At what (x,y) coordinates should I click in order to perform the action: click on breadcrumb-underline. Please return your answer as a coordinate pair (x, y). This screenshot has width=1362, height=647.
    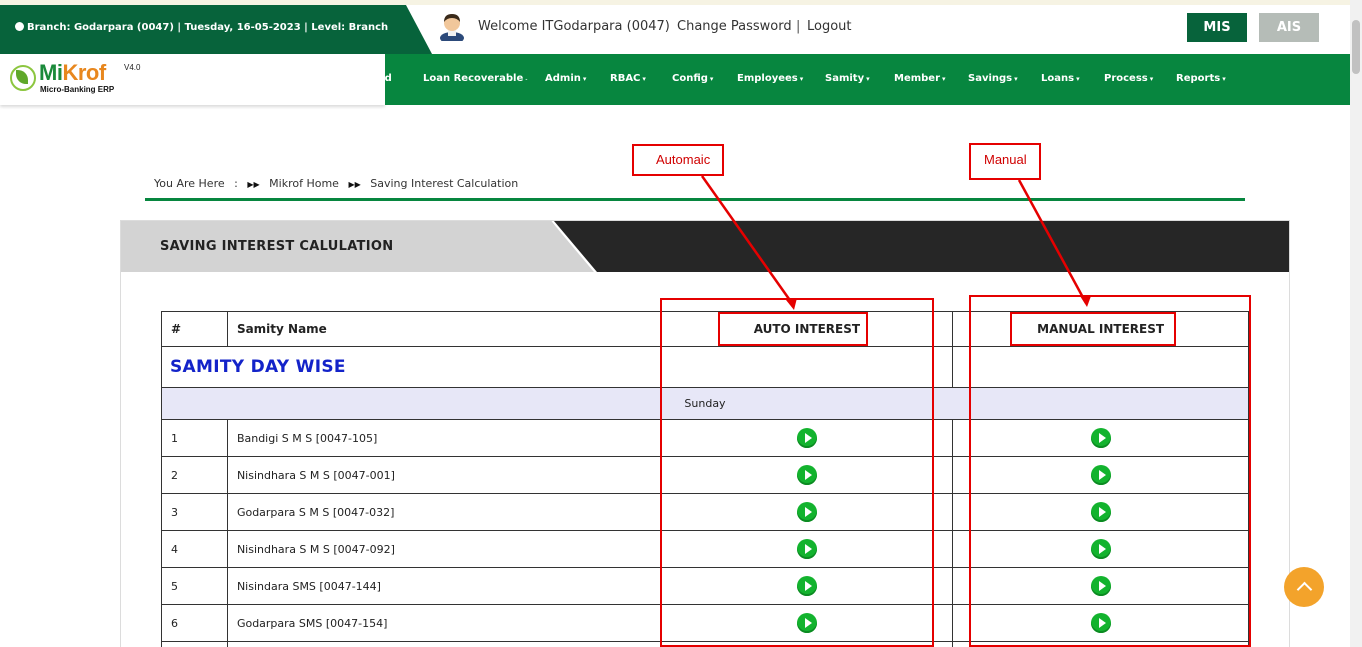
    Looking at the image, I should click on (695, 199).